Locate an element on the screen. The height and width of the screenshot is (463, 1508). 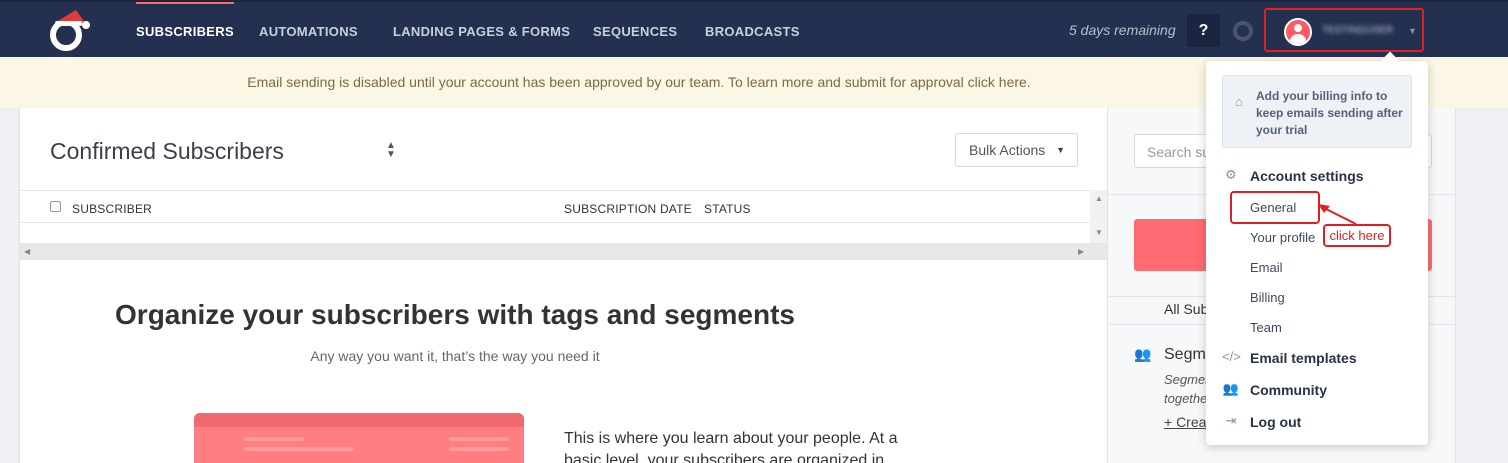
people-icon: 👥 is located at coordinates (1231, 388).